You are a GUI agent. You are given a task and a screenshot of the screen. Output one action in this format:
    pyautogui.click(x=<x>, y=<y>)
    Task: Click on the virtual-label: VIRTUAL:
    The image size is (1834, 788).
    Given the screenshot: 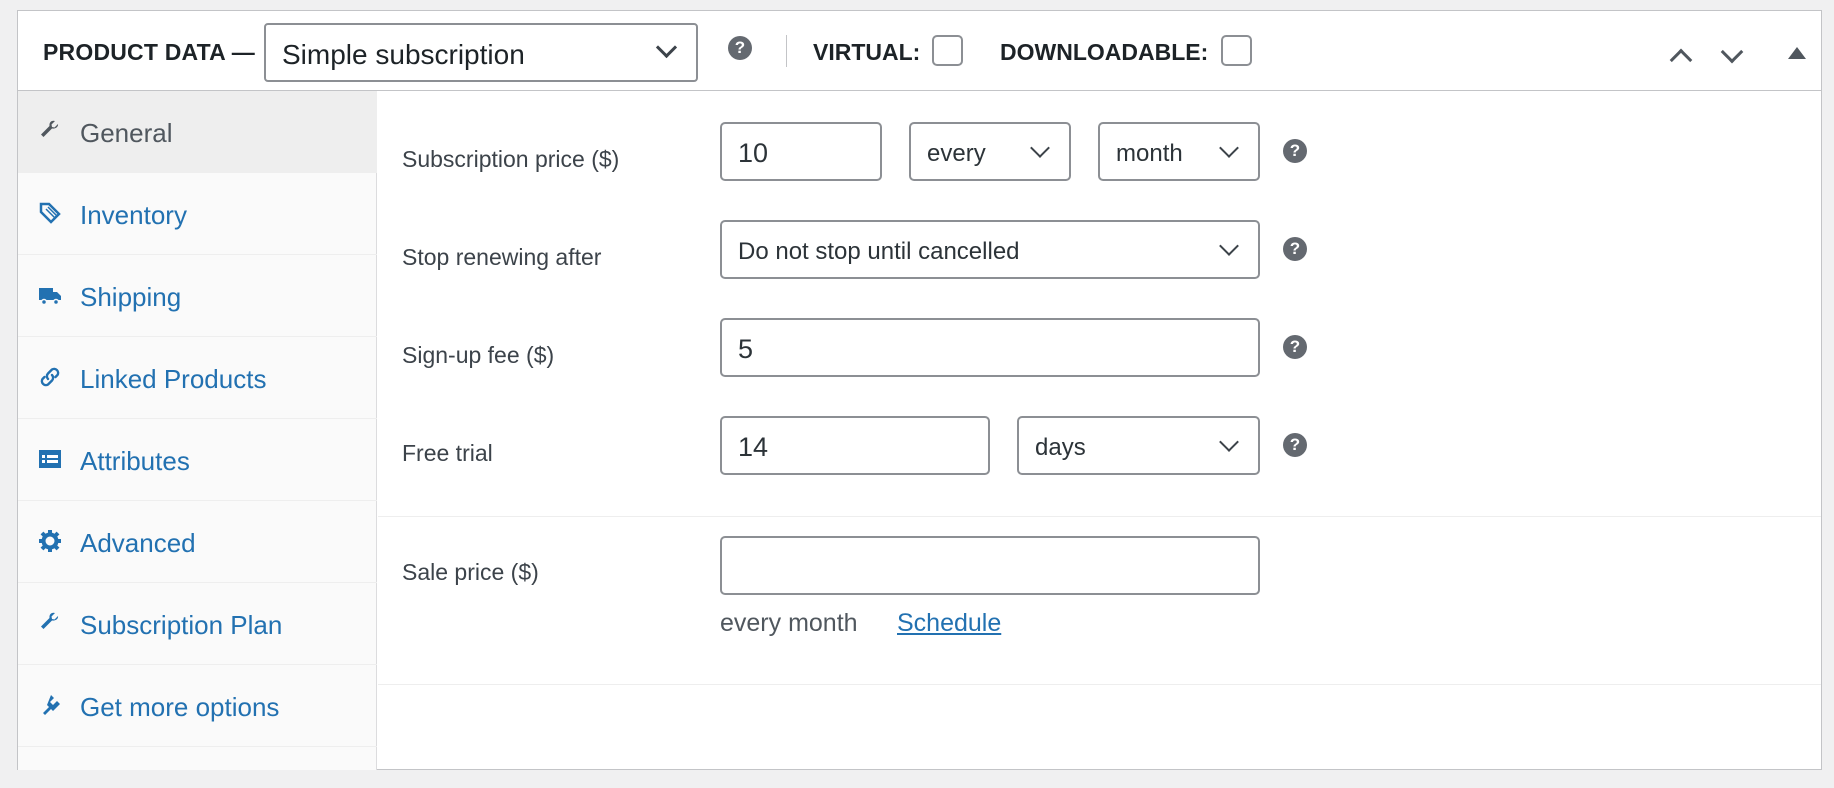 What is the action you would take?
    pyautogui.click(x=867, y=52)
    